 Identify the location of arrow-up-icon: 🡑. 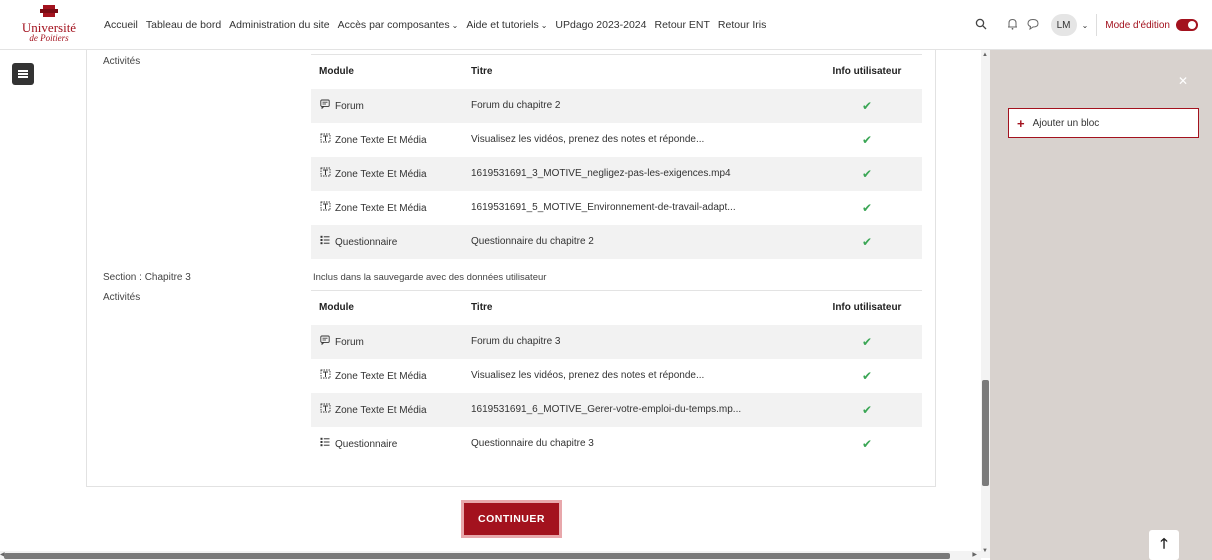
(1164, 543).